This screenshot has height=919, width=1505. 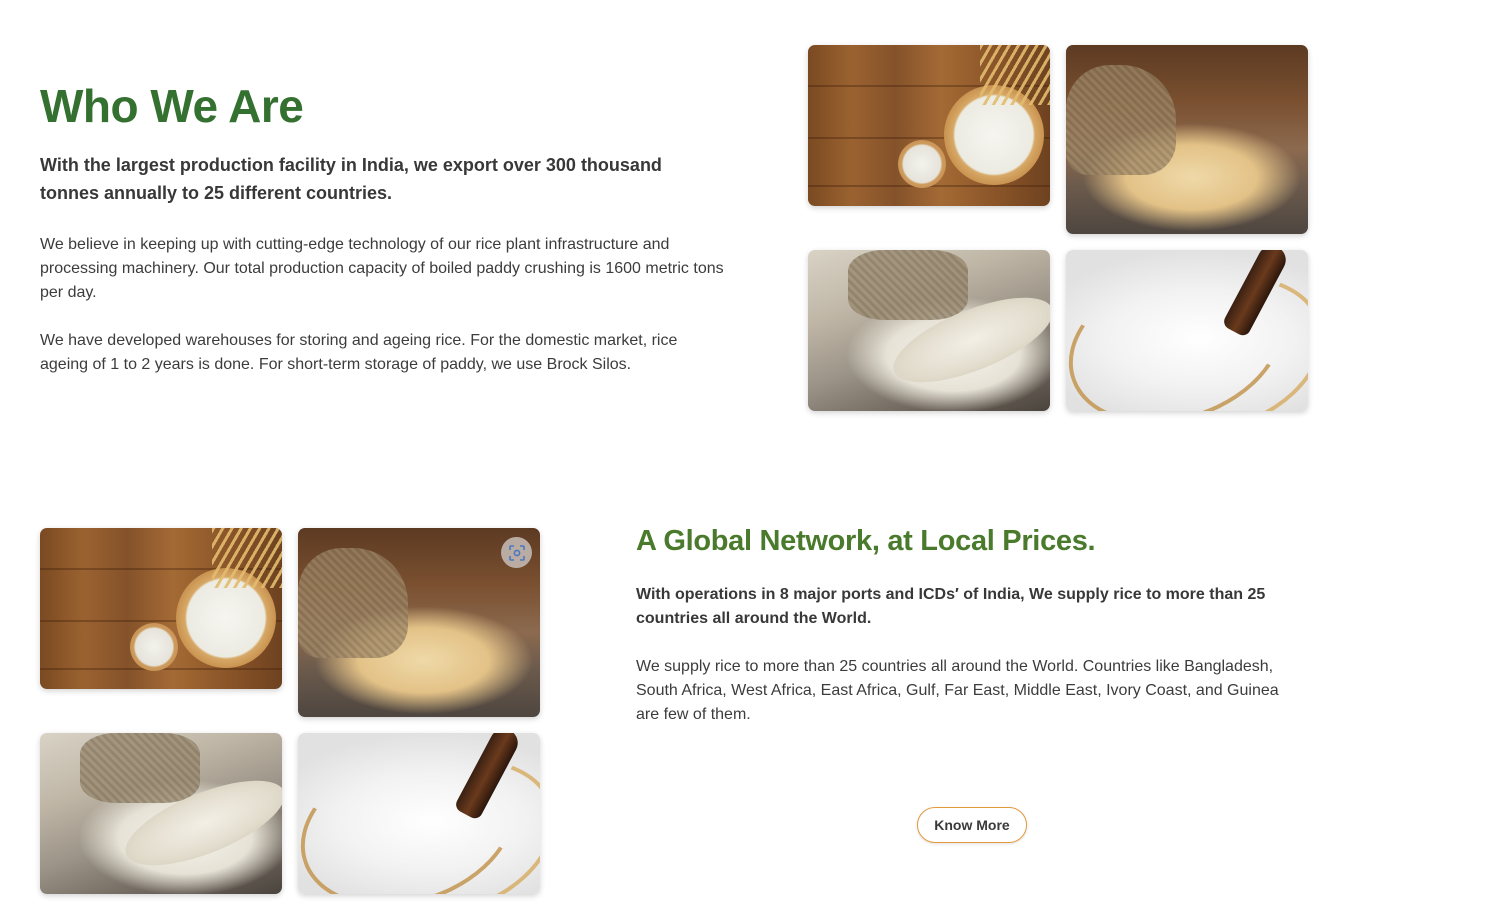 I want to click on know-more-button: Know More, so click(x=972, y=825).